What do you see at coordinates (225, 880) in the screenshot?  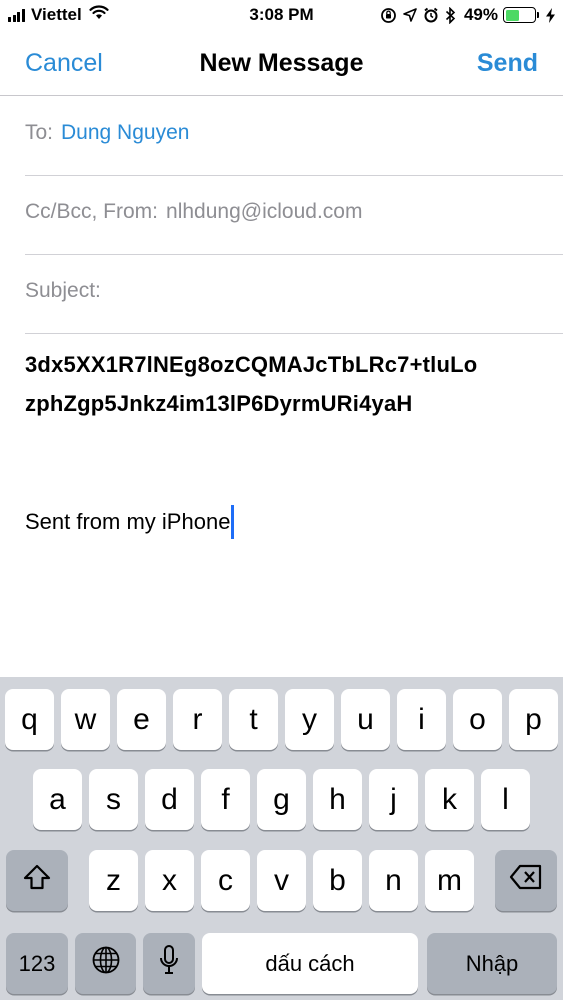 I see `key-c: c` at bounding box center [225, 880].